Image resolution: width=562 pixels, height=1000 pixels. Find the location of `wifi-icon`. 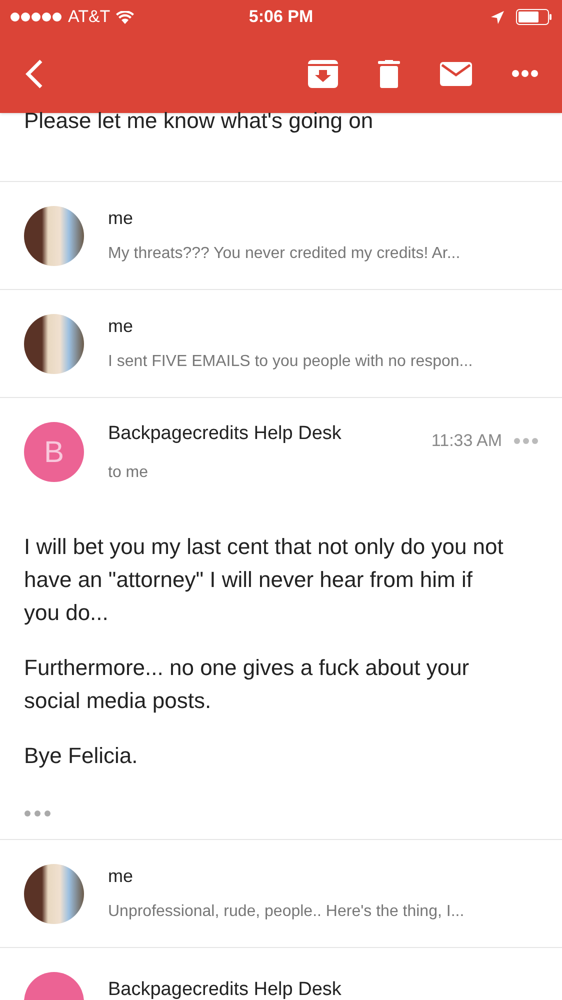

wifi-icon is located at coordinates (125, 17).